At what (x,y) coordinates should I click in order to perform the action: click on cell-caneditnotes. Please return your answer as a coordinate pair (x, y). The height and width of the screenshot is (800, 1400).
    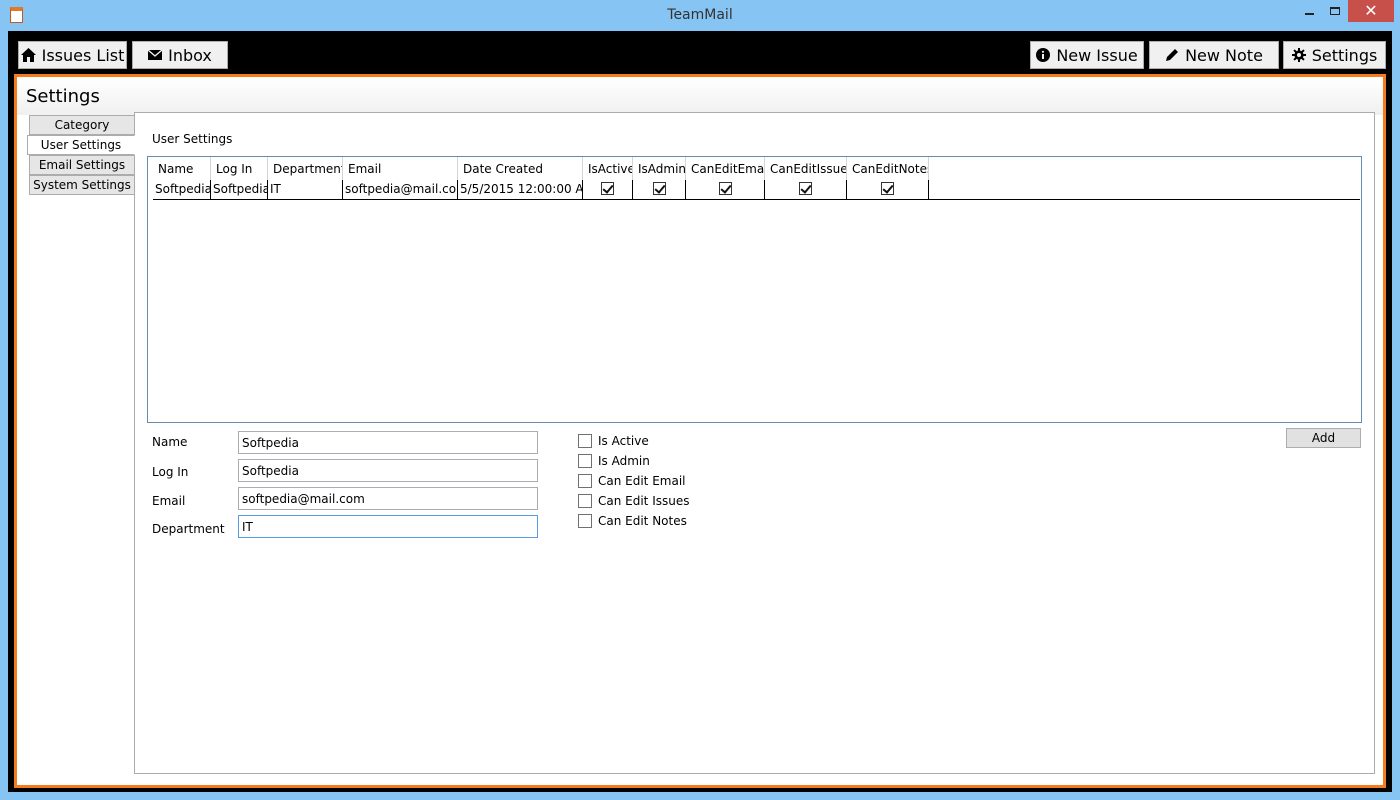
    Looking at the image, I should click on (888, 189).